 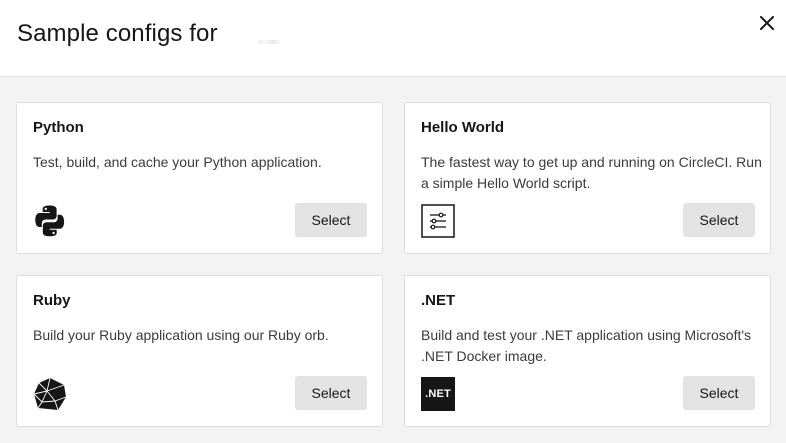 What do you see at coordinates (50, 221) in the screenshot?
I see `python-icon` at bounding box center [50, 221].